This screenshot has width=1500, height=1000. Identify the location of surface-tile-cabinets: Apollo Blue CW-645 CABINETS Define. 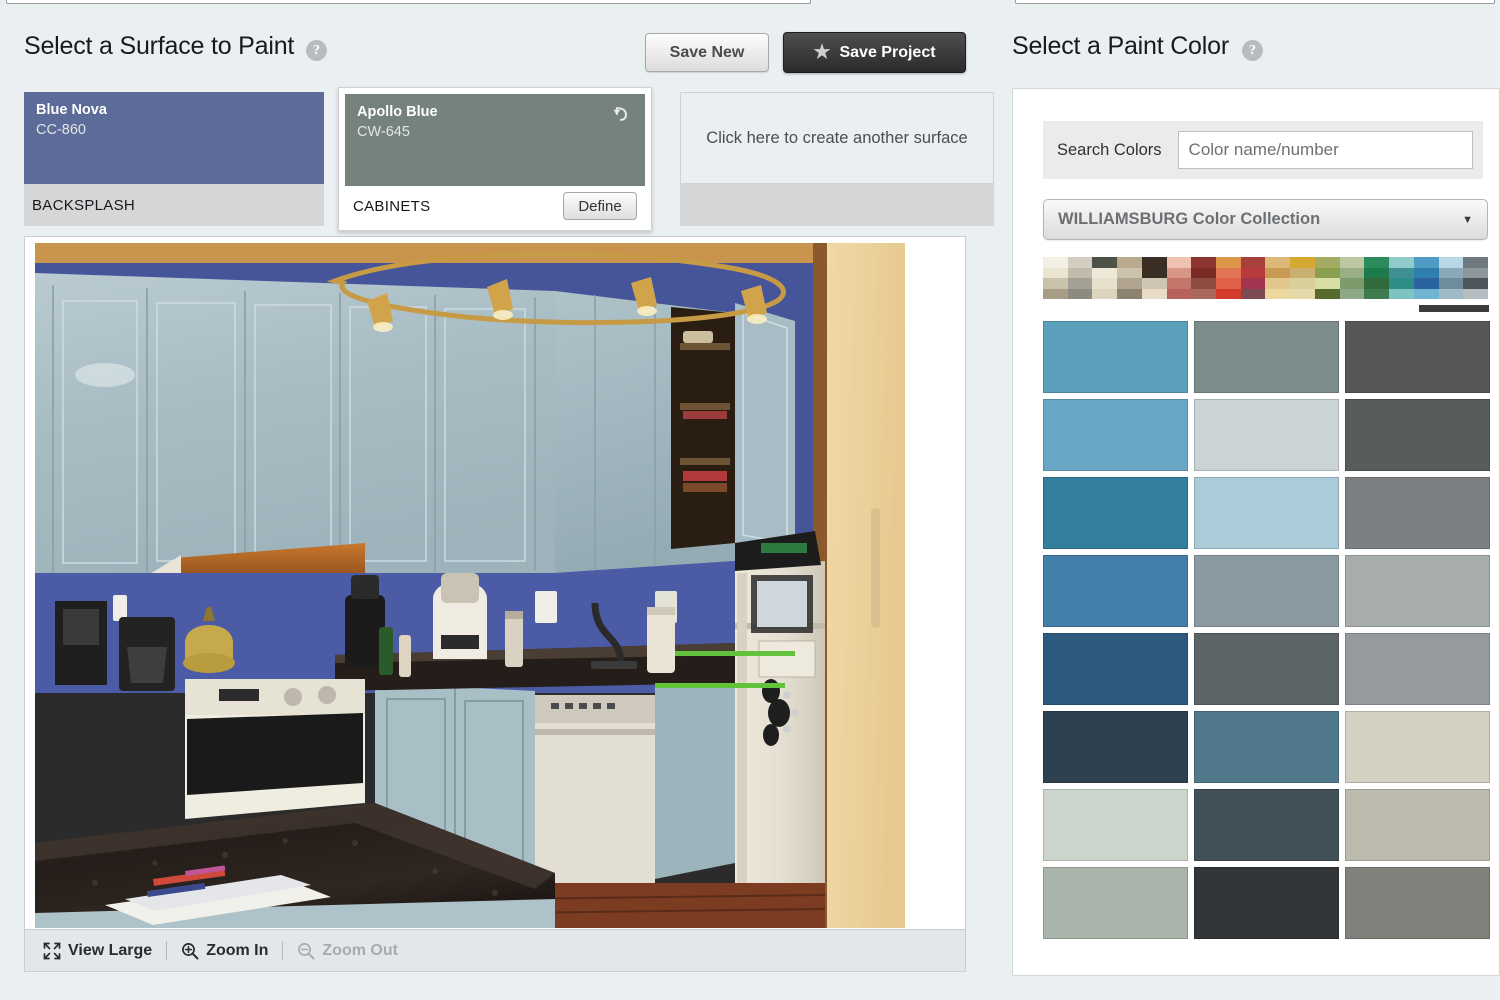
(495, 159).